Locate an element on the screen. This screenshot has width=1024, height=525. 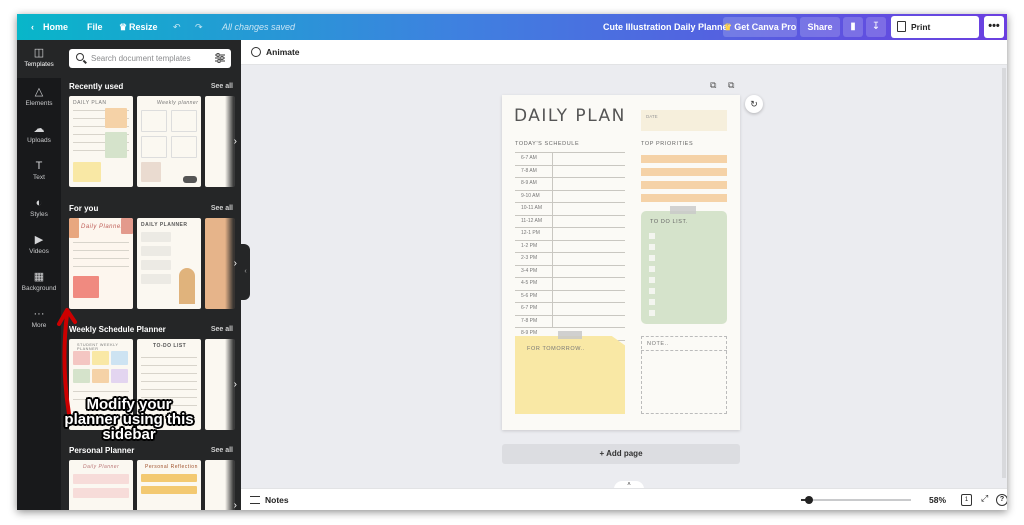
redo-icon: ↷ is located at coordinates (199, 27).